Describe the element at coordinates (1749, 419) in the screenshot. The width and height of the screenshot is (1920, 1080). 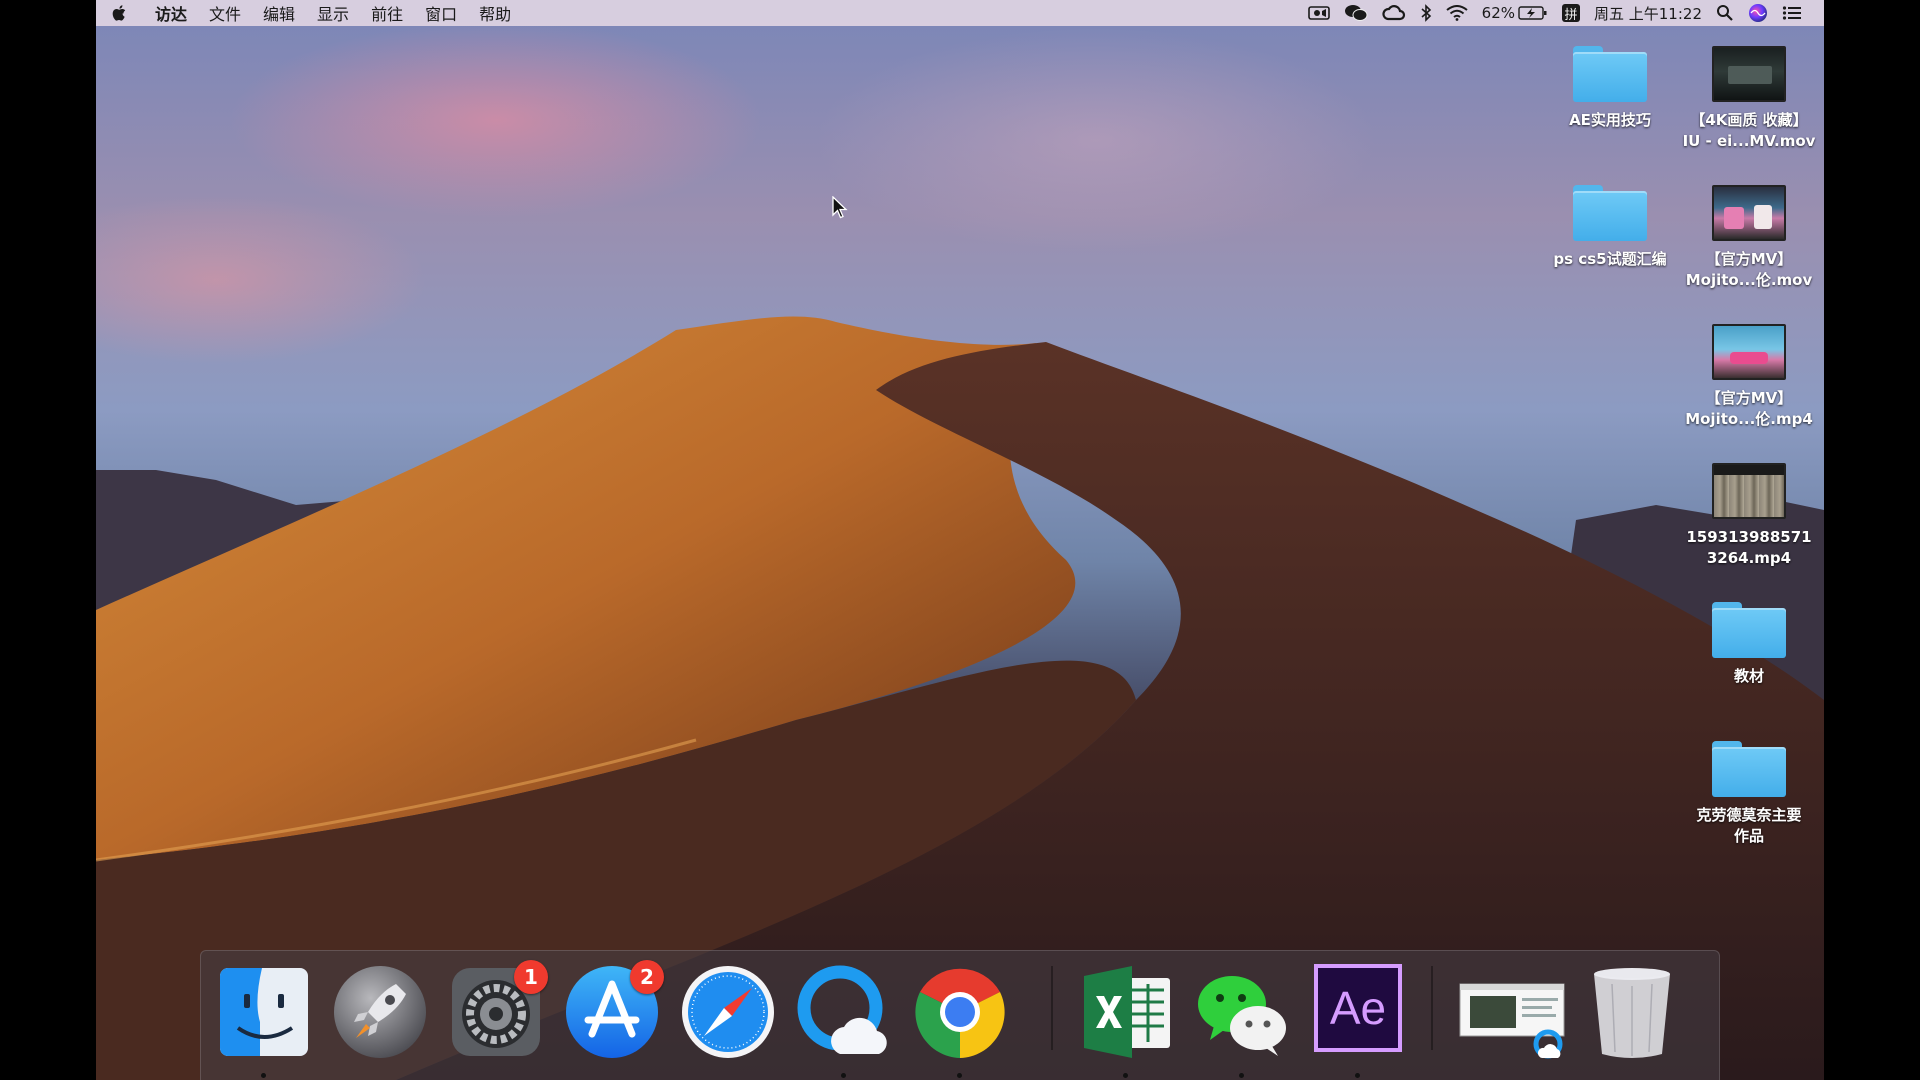
I see `desktop-item-label-line2: Mojito...伦.mp4` at that location.